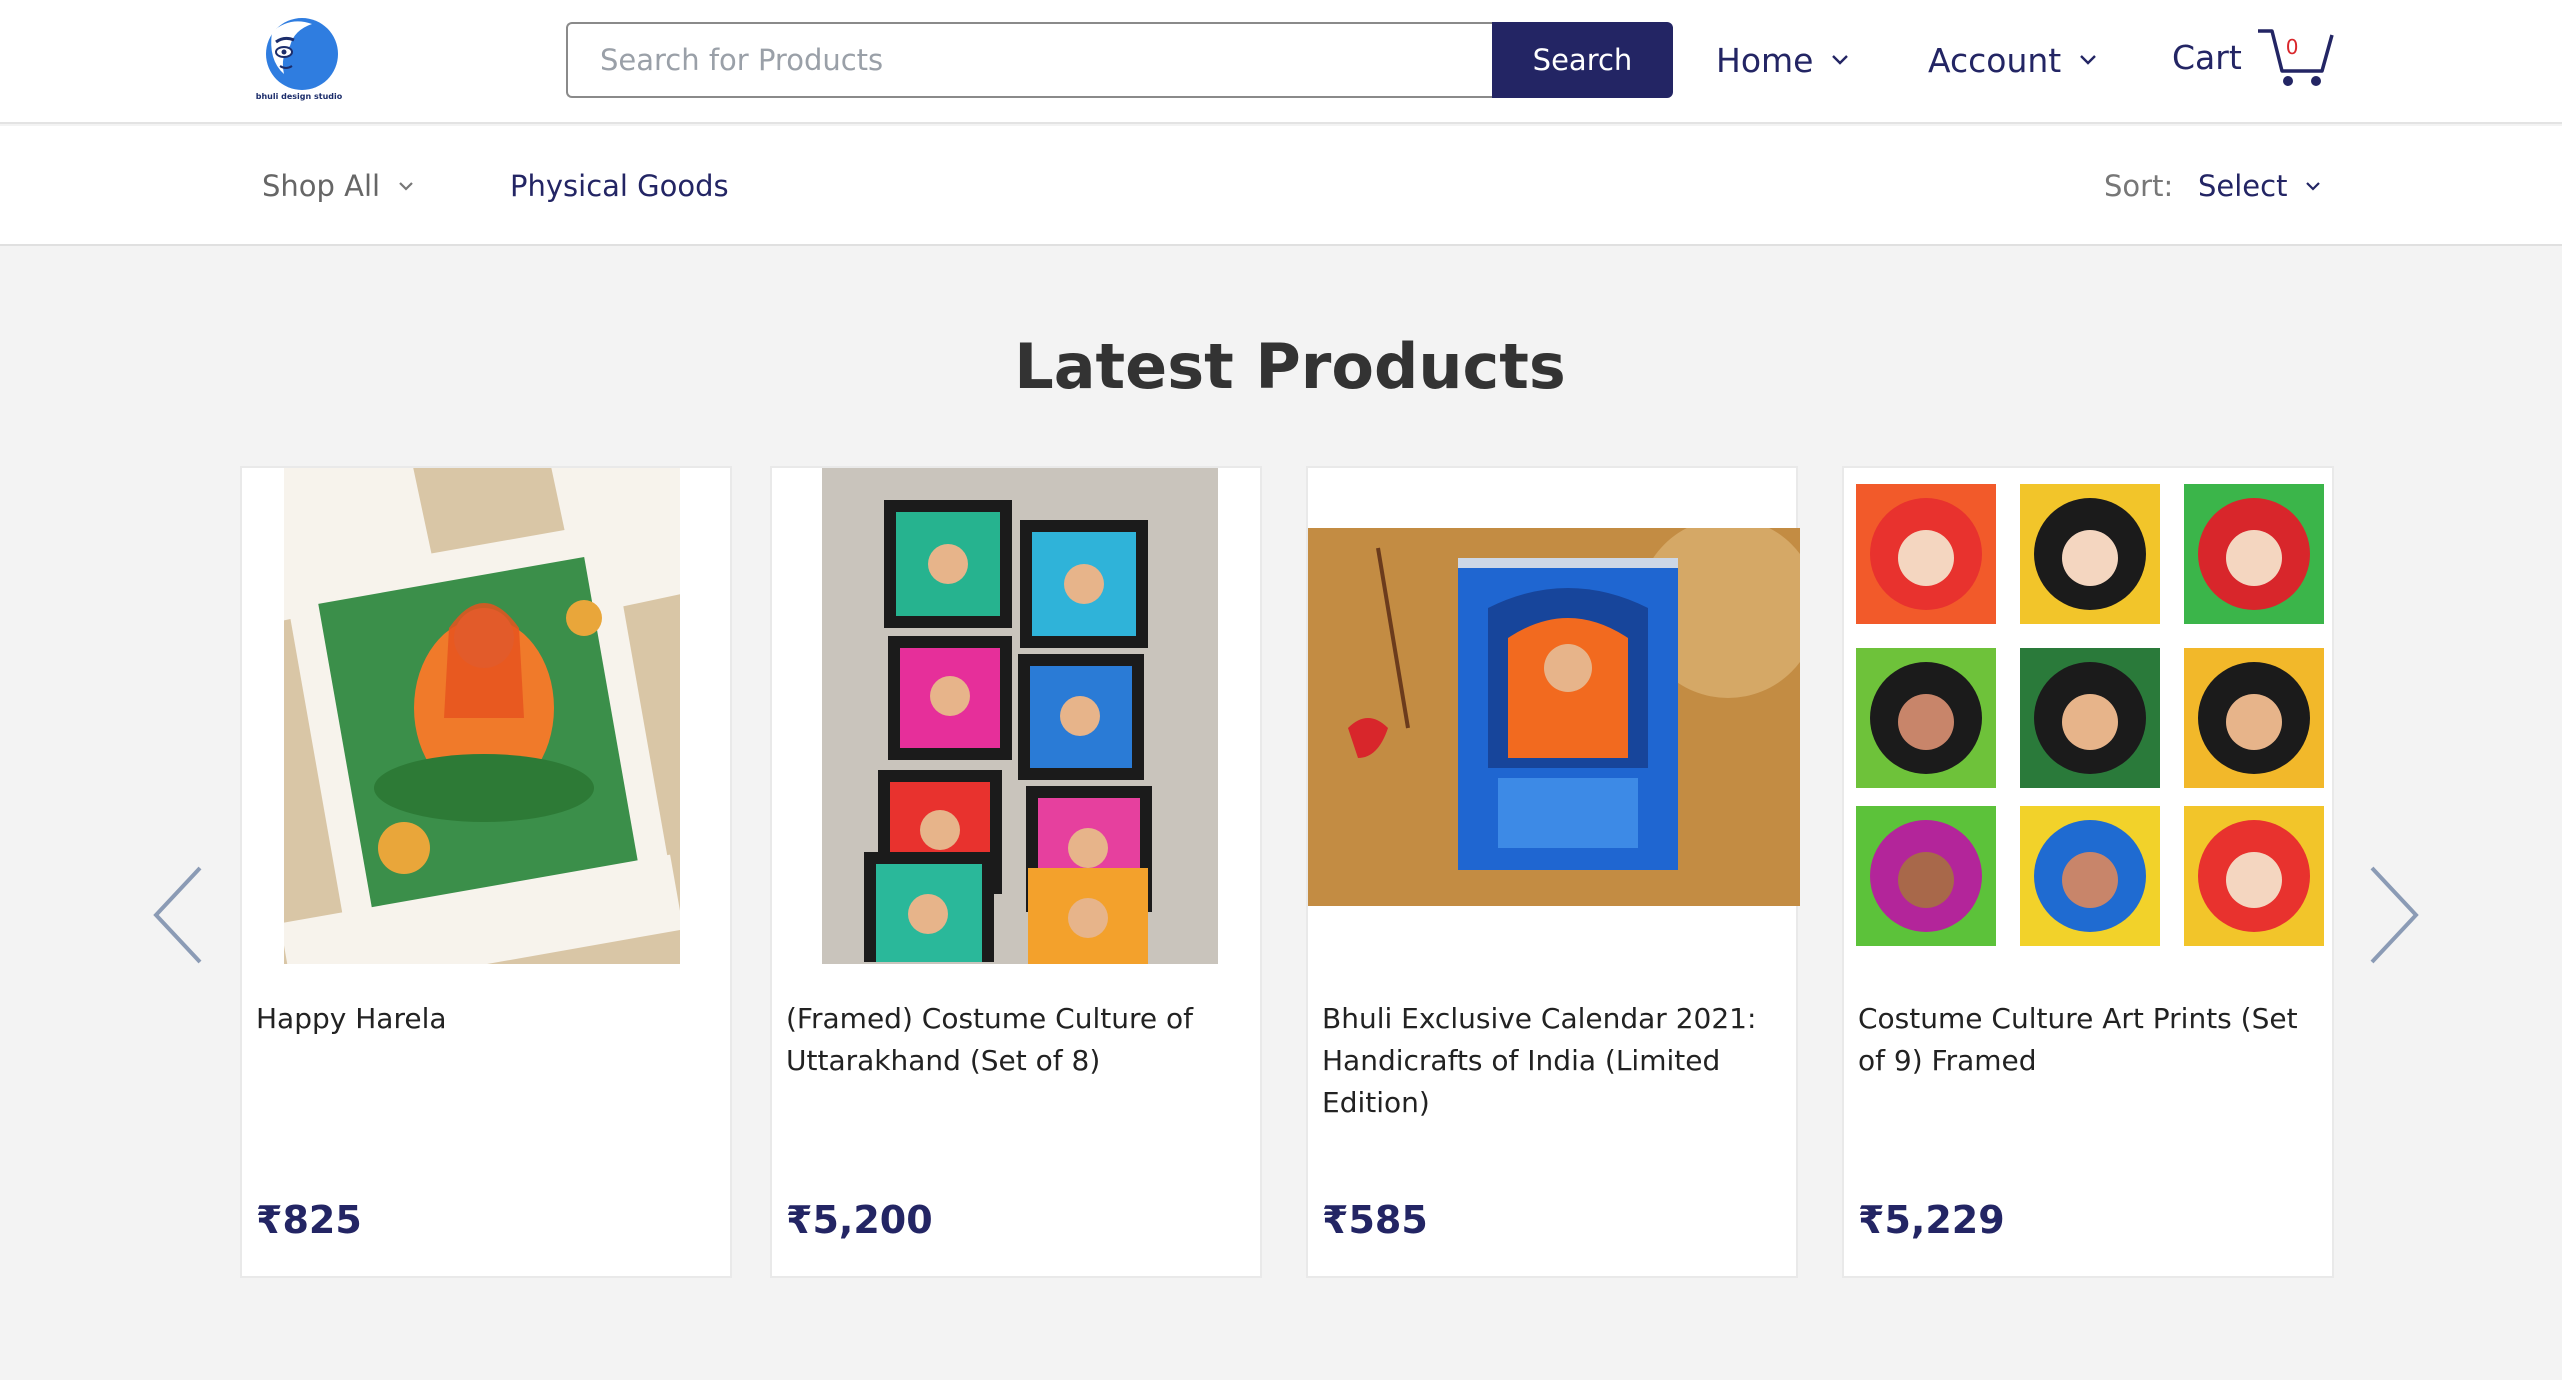  I want to click on product-card: Happy Harela ₹825, so click(486, 872).